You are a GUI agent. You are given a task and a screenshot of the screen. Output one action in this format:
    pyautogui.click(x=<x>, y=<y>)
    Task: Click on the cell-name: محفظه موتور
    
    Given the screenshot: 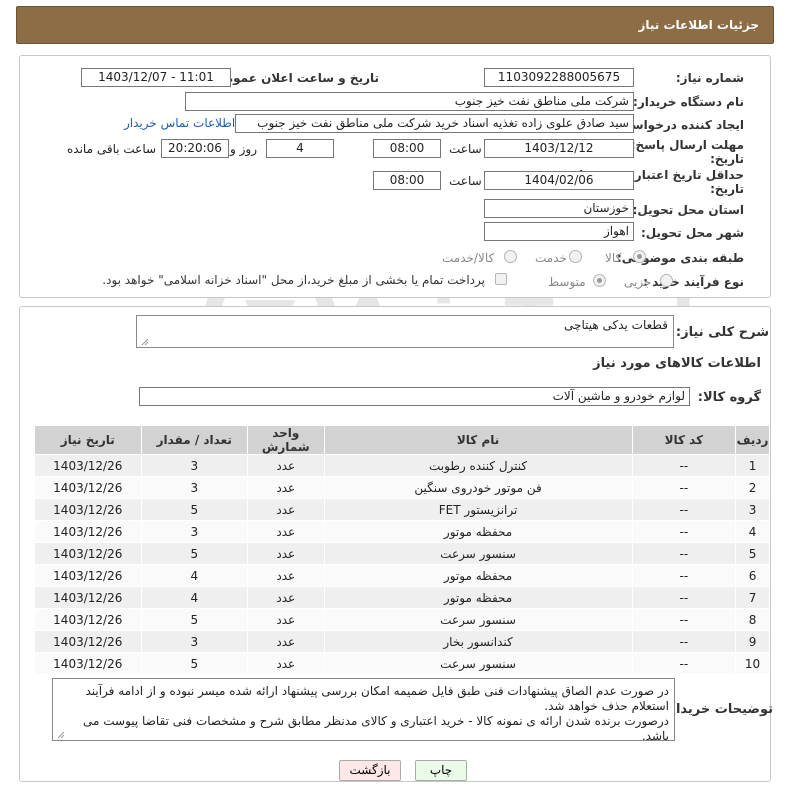 What is the action you would take?
    pyautogui.click(x=478, y=531)
    